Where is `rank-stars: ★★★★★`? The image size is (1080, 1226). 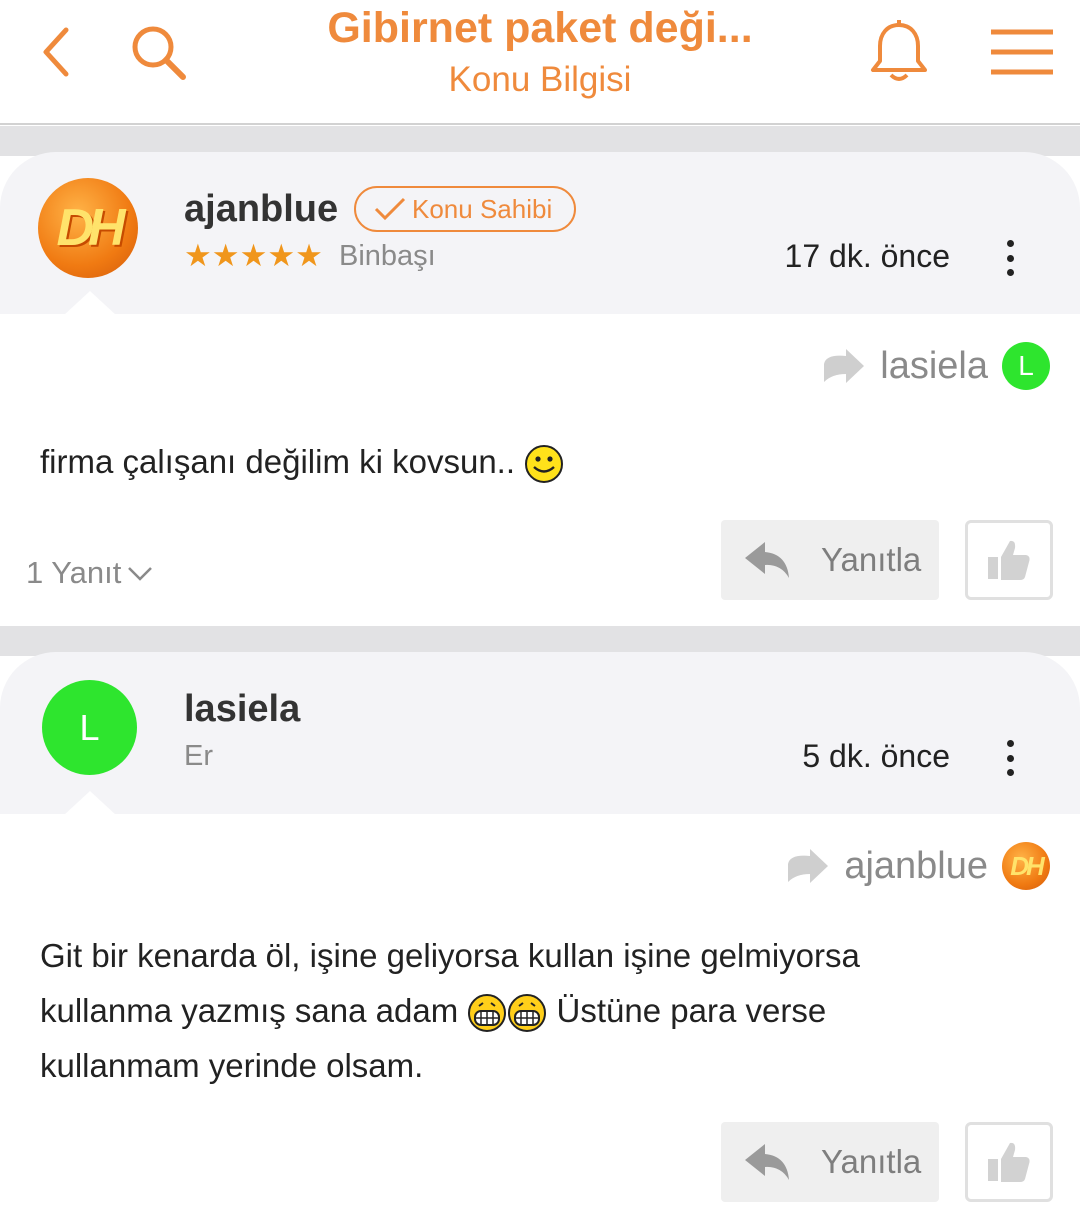 rank-stars: ★★★★★ is located at coordinates (253, 255).